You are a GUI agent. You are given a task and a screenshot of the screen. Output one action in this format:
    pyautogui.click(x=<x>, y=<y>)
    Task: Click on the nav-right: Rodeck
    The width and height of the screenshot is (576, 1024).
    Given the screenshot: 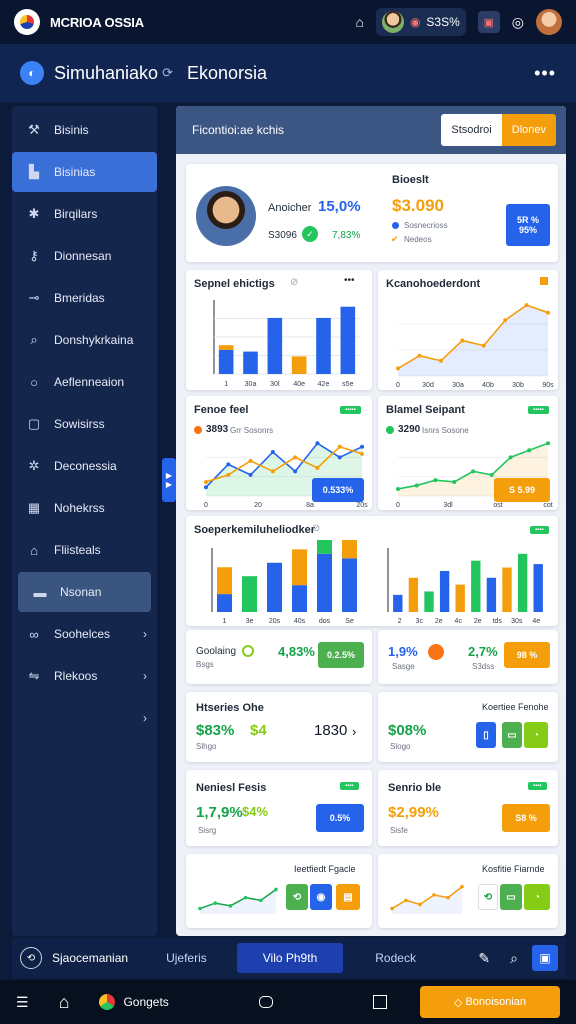 What is the action you would take?
    pyautogui.click(x=395, y=958)
    